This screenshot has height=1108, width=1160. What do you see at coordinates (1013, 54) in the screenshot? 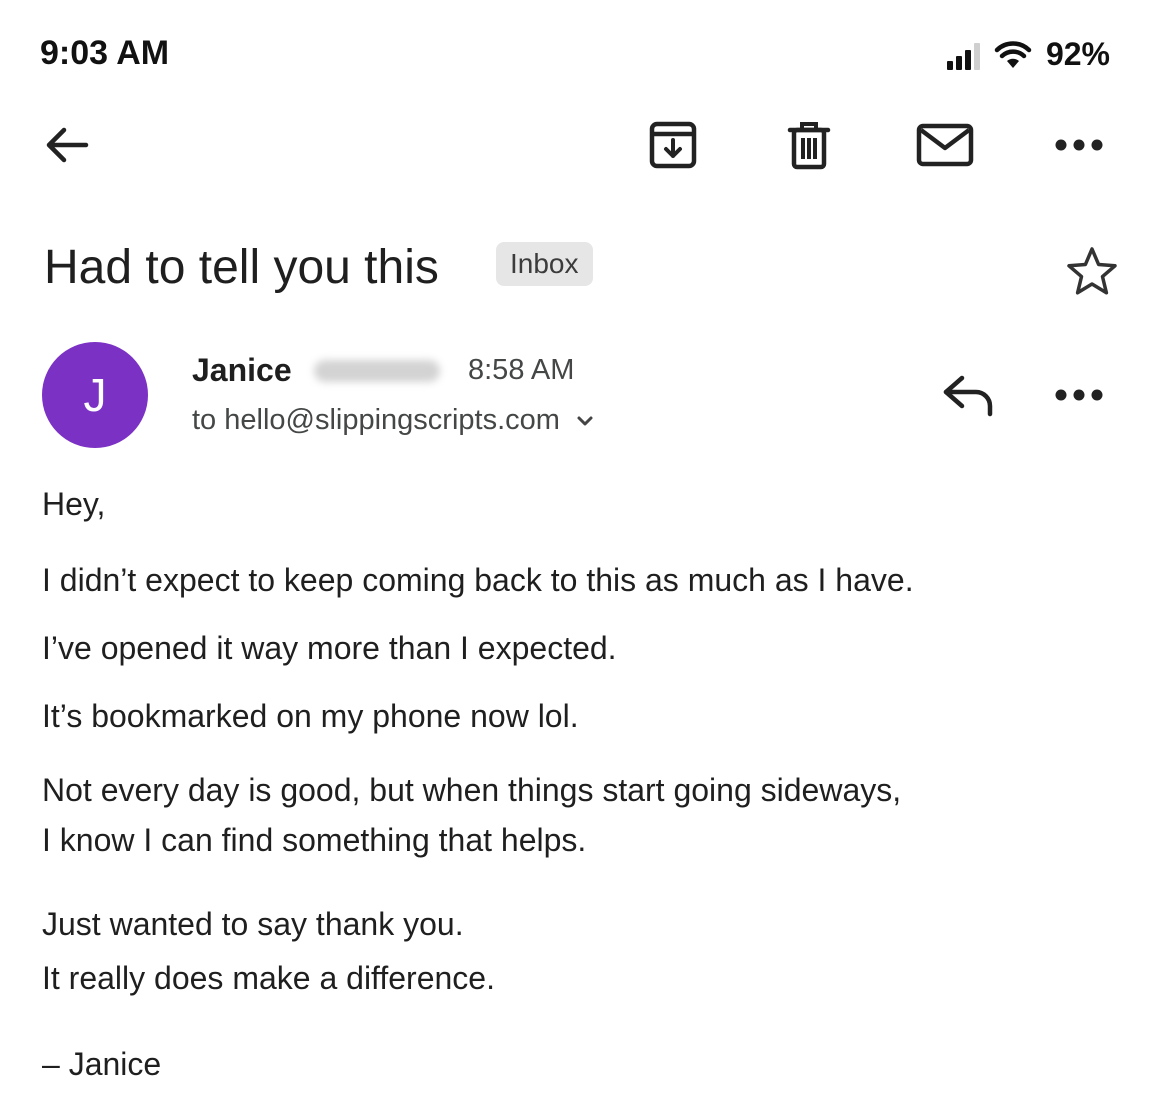
I see `wifi-icon` at bounding box center [1013, 54].